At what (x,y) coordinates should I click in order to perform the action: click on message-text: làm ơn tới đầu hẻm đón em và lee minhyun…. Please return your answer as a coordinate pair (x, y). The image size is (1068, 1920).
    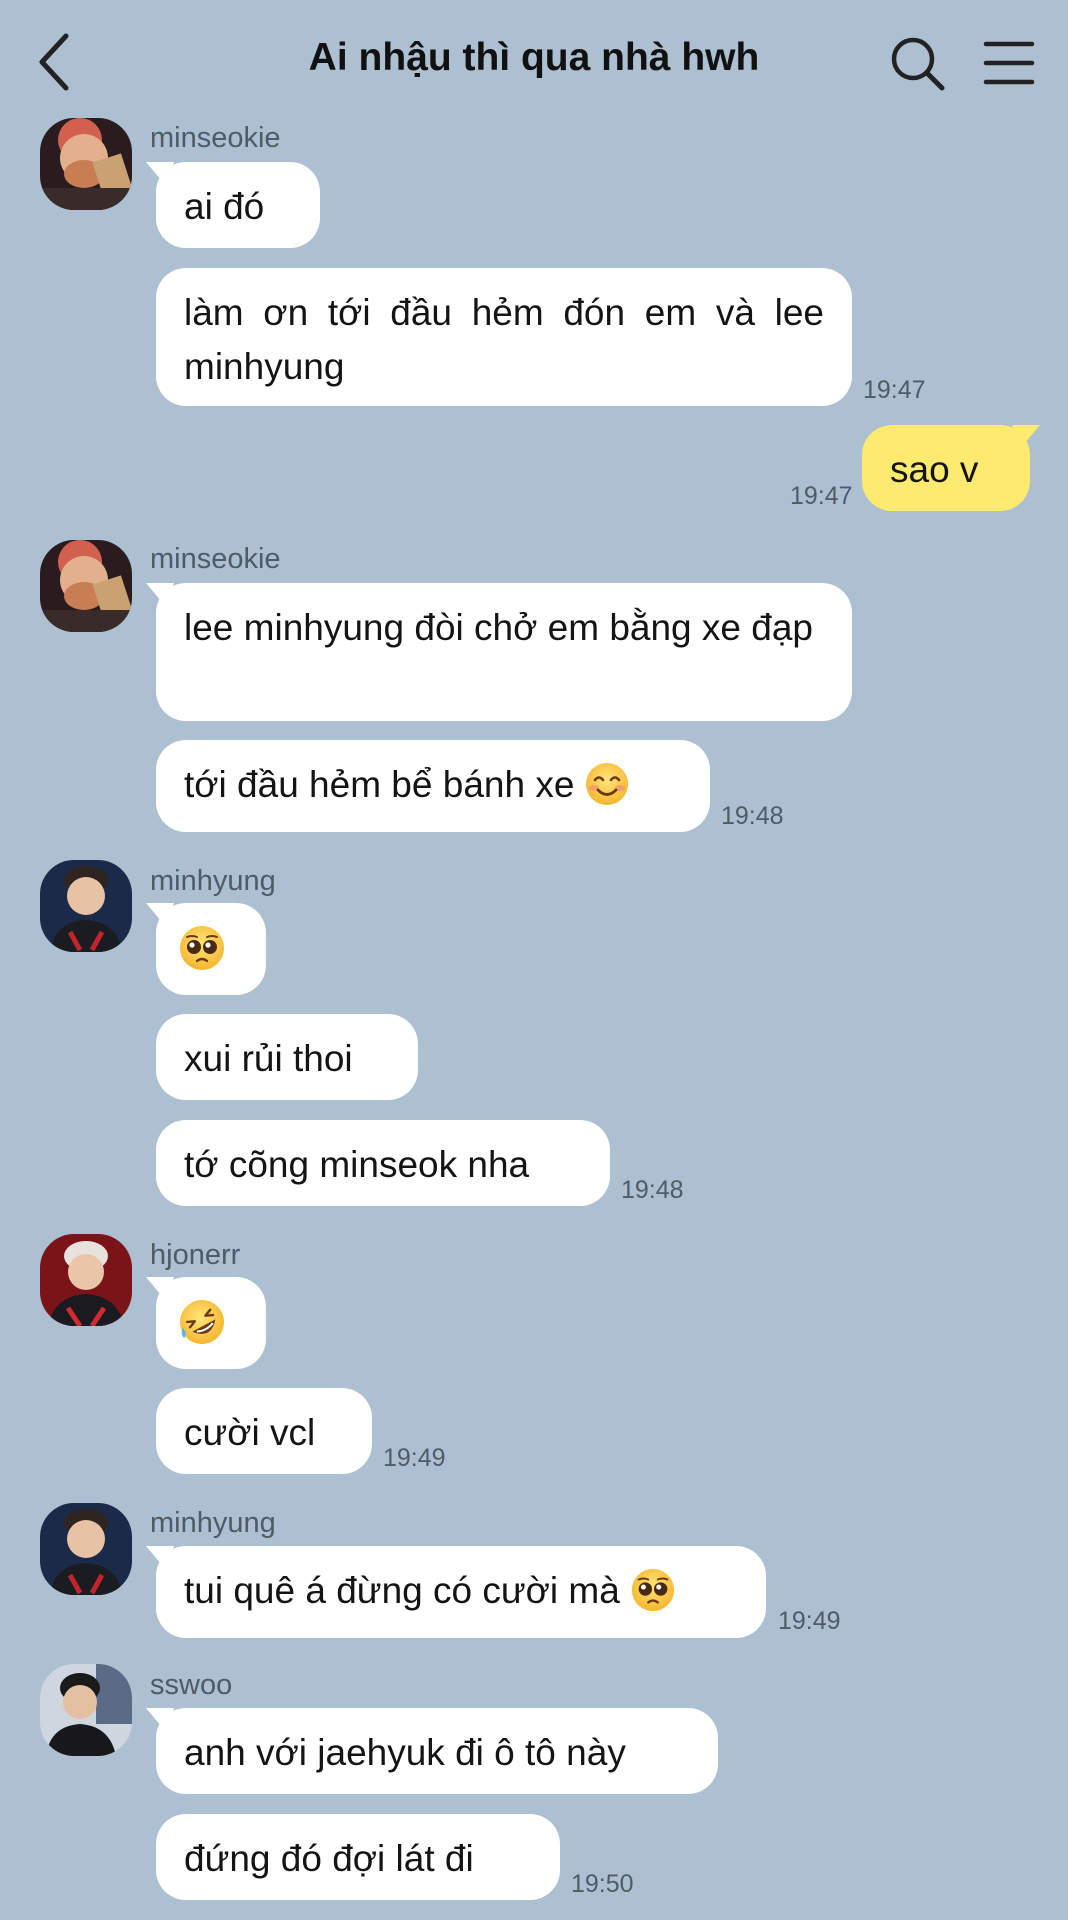
    Looking at the image, I should click on (504, 339).